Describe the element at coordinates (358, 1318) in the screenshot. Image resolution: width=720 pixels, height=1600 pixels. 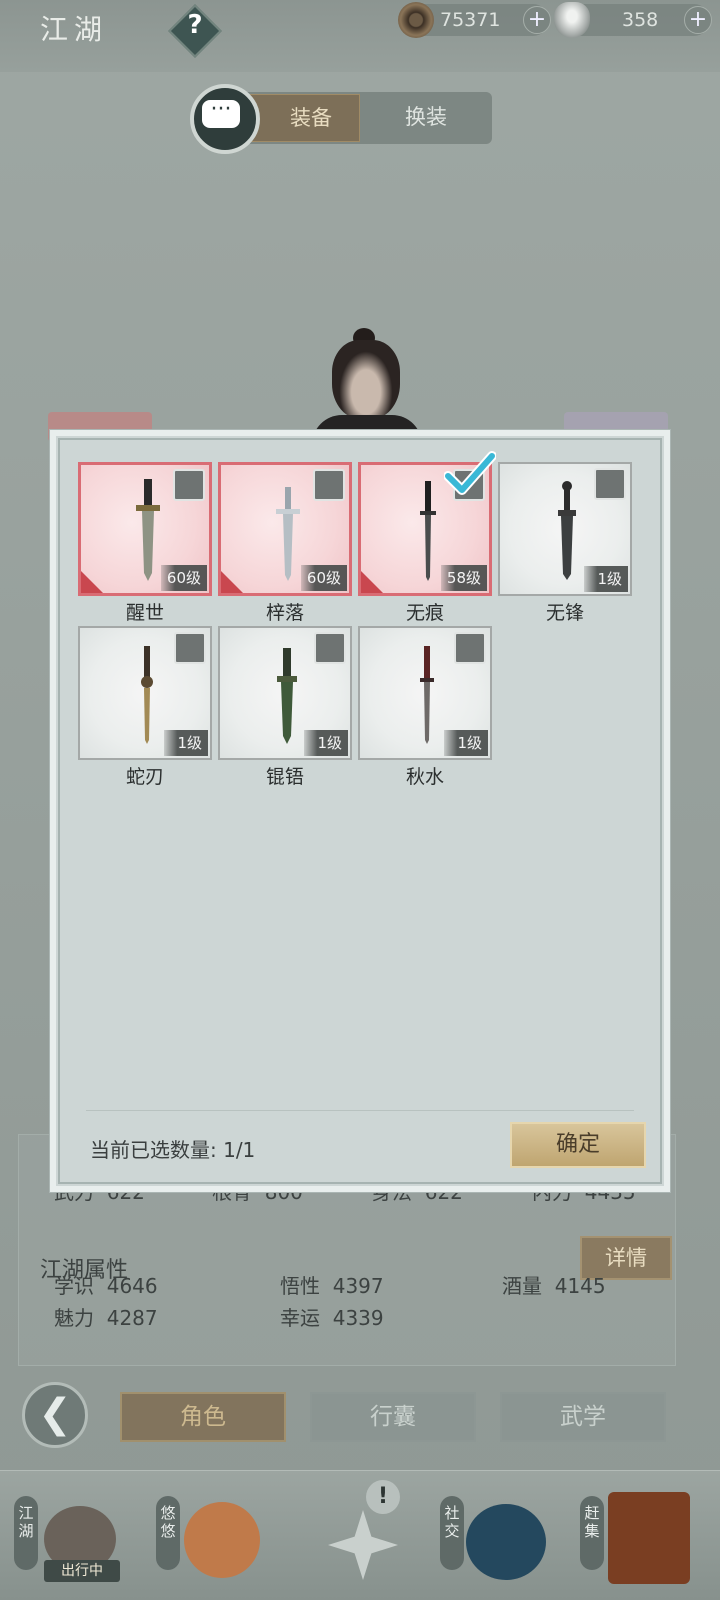
I see `stat-value: 4339` at that location.